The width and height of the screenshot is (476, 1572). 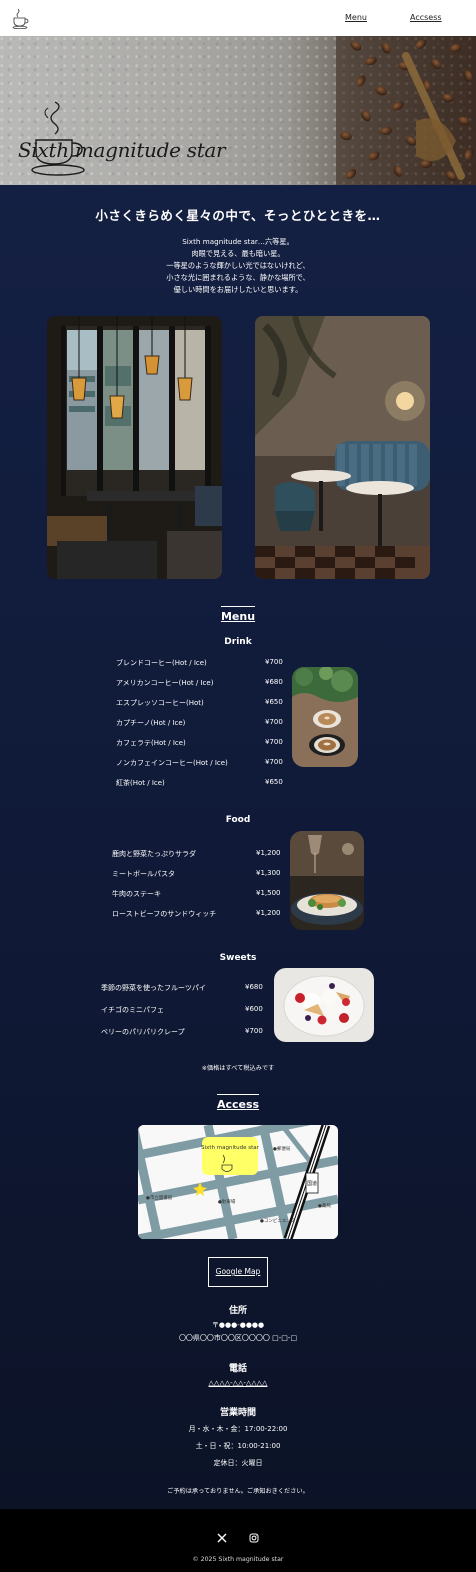 I want to click on hero-title: Sixth magnitude star, so click(x=122, y=150).